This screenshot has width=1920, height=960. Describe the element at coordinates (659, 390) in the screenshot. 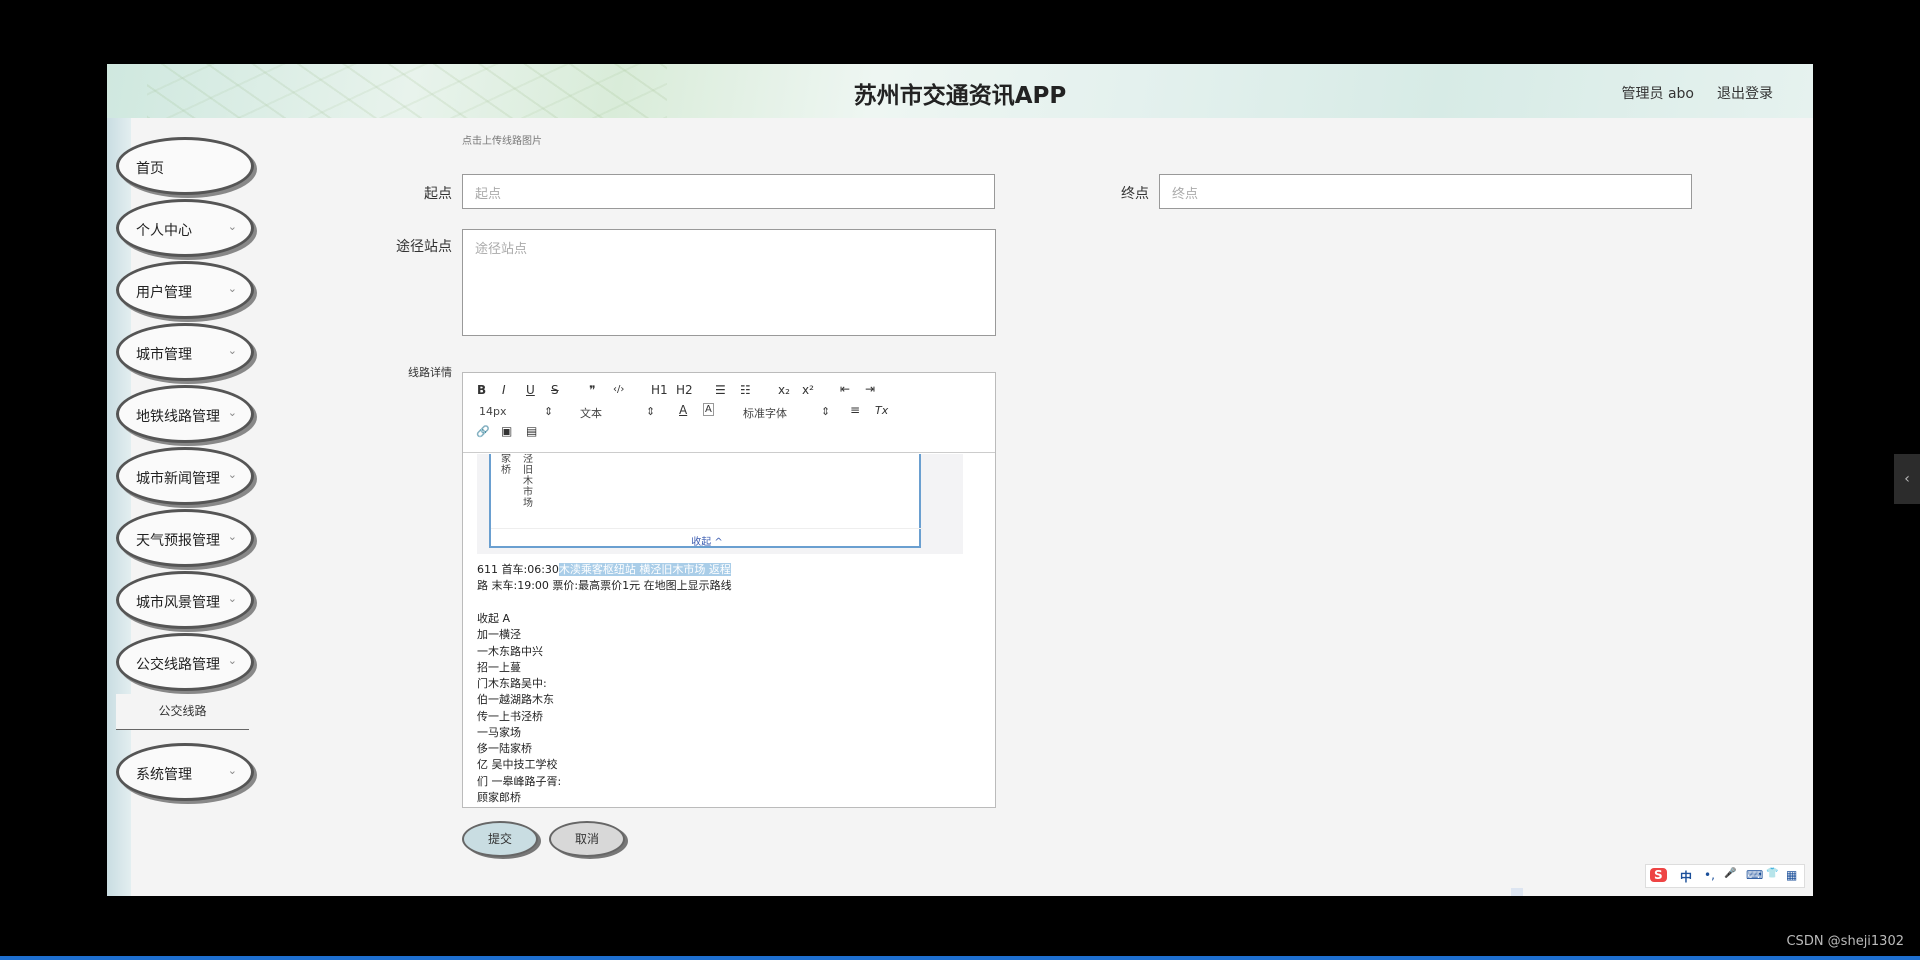

I see `heading1-button: H1` at that location.